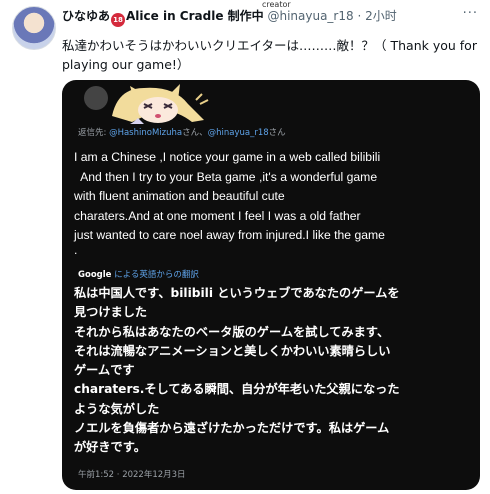 The height and width of the screenshot is (494, 490). Describe the element at coordinates (232, 350) in the screenshot. I see `japanese-line: それは流暢なアニメーションと美しくかわいい素晴らしい` at that location.